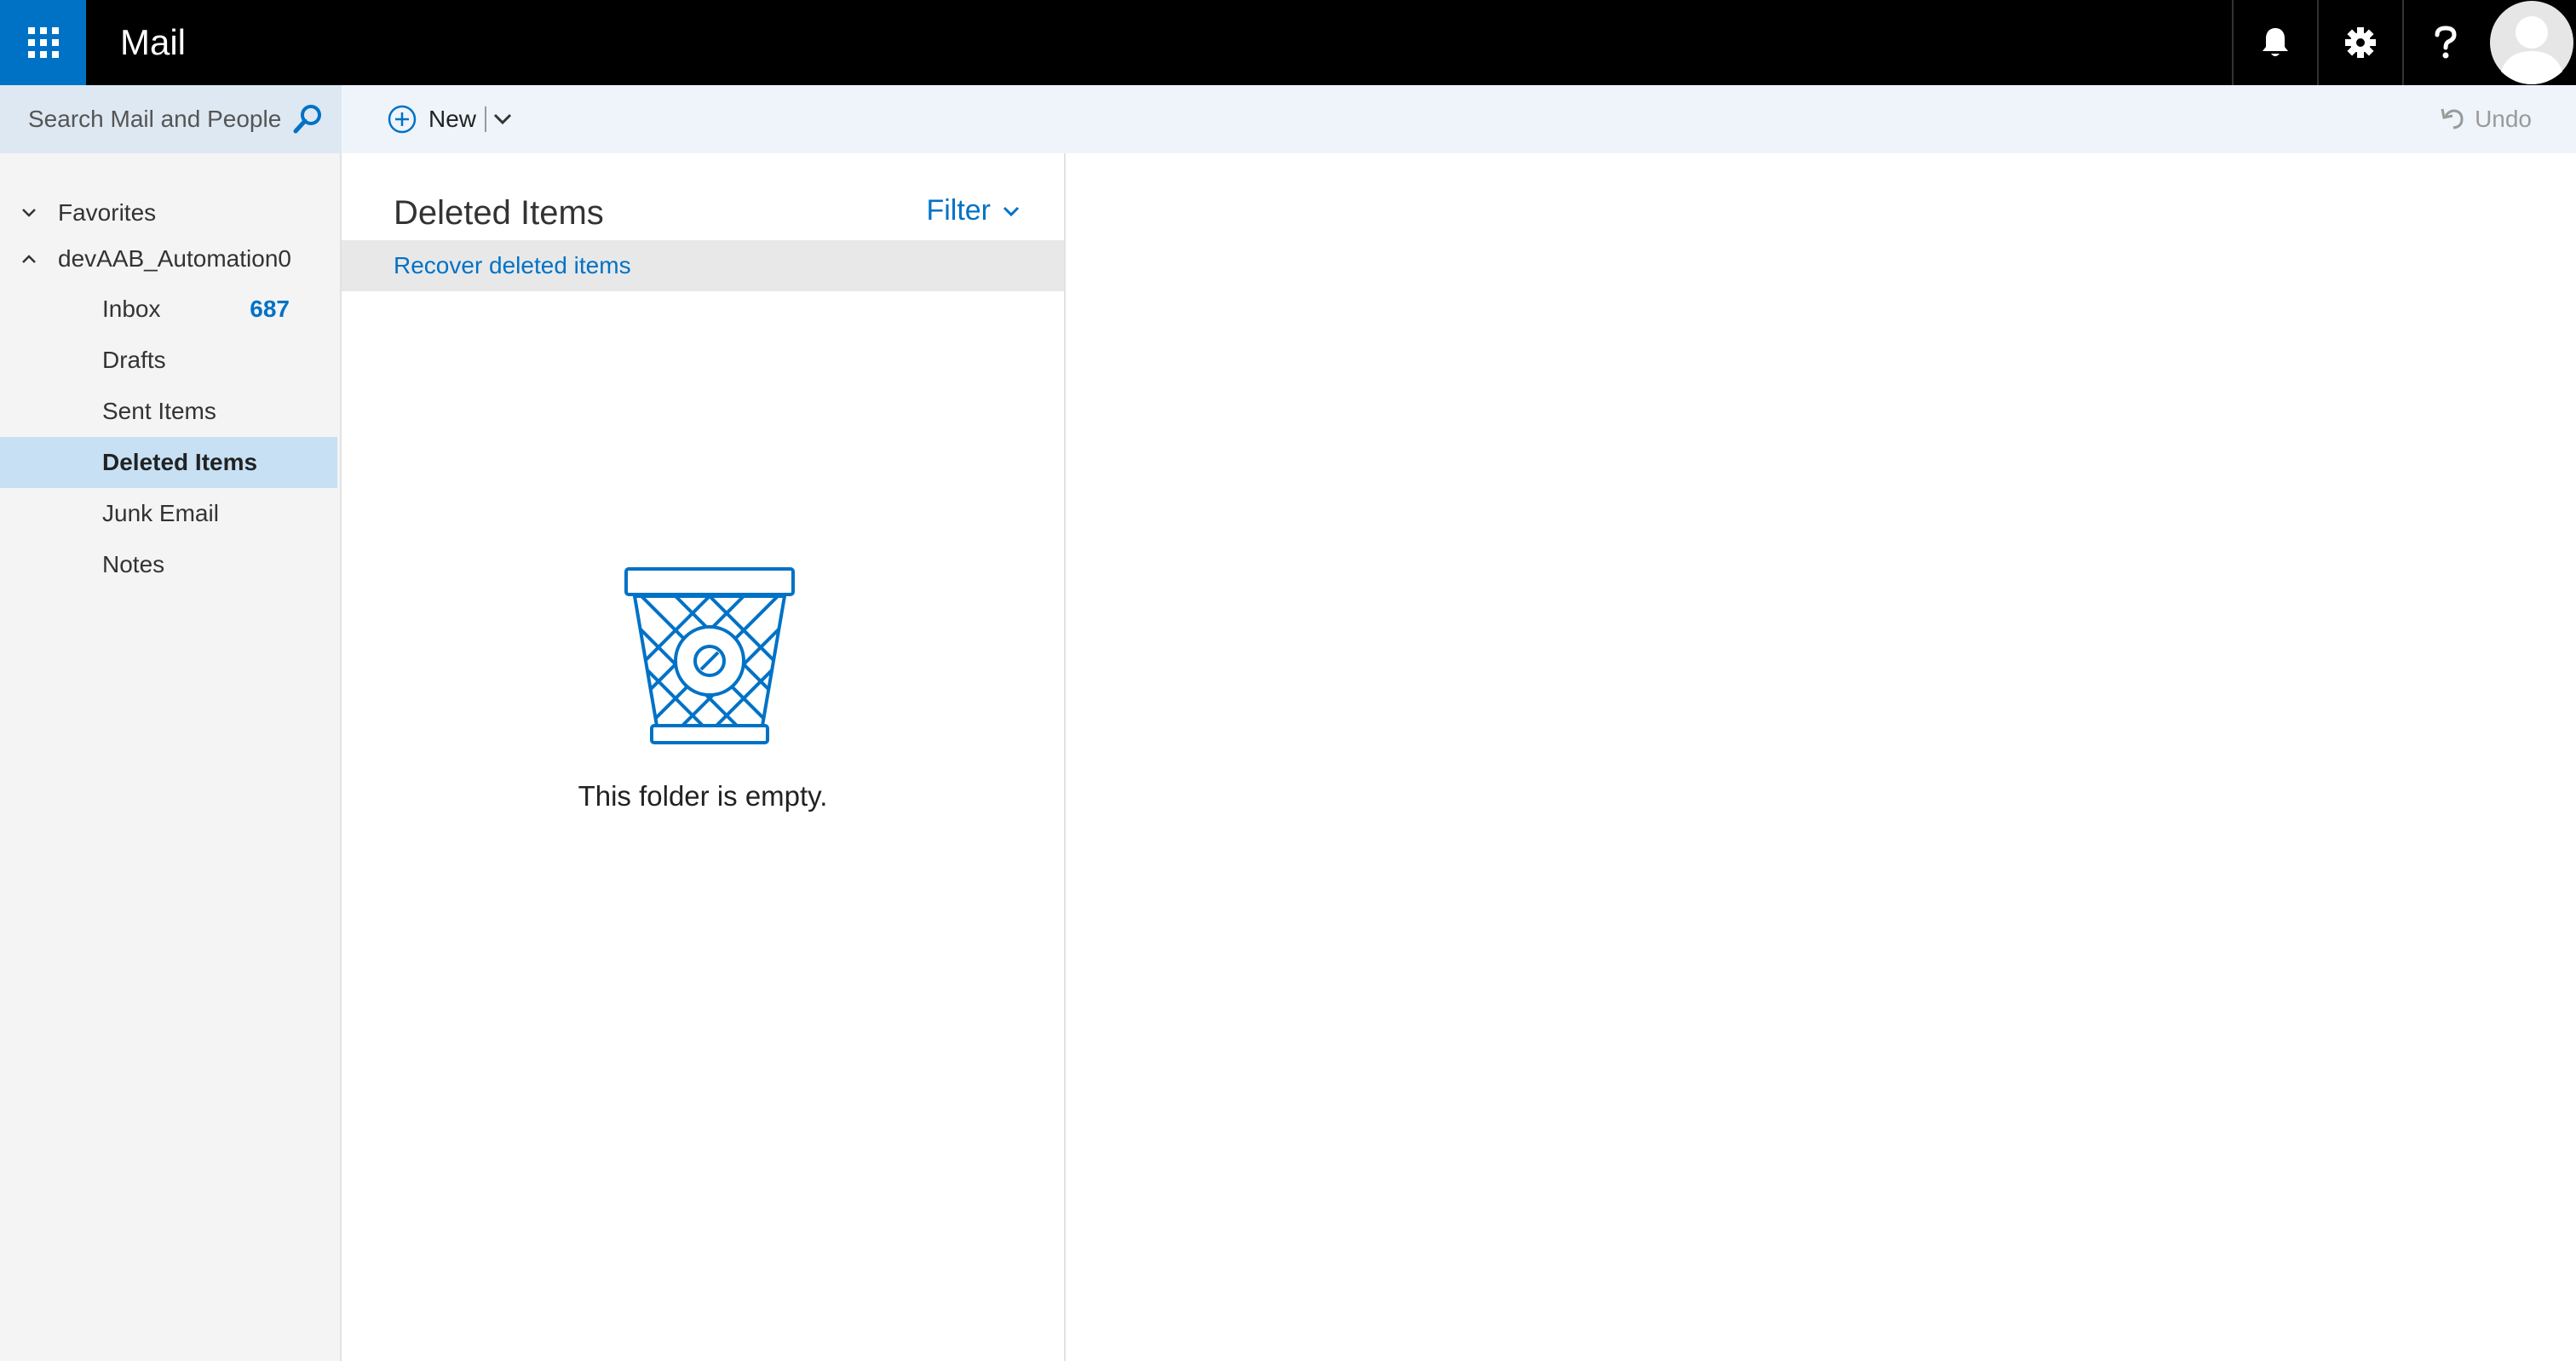 Image resolution: width=2576 pixels, height=1361 pixels. I want to click on favorites-label: Favorites, so click(108, 212).